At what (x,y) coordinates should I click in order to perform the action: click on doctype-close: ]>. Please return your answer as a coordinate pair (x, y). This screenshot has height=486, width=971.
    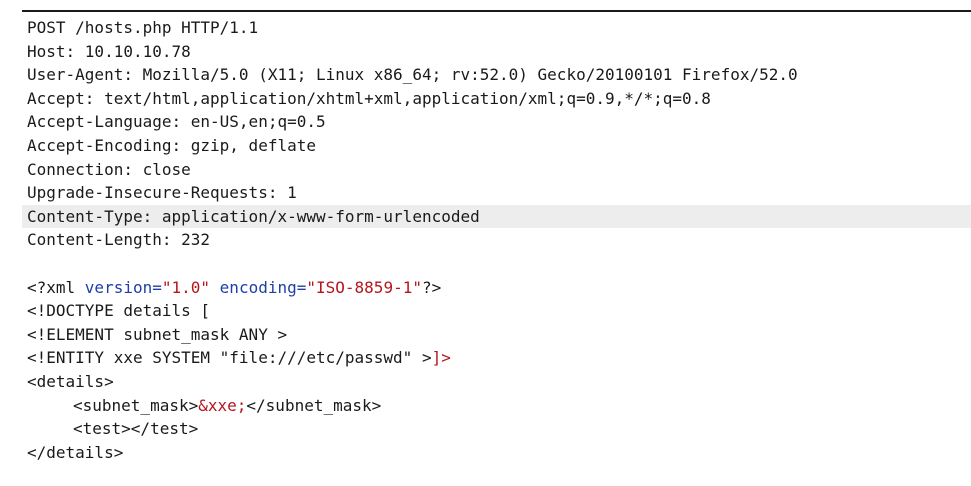
    Looking at the image, I should click on (441, 358).